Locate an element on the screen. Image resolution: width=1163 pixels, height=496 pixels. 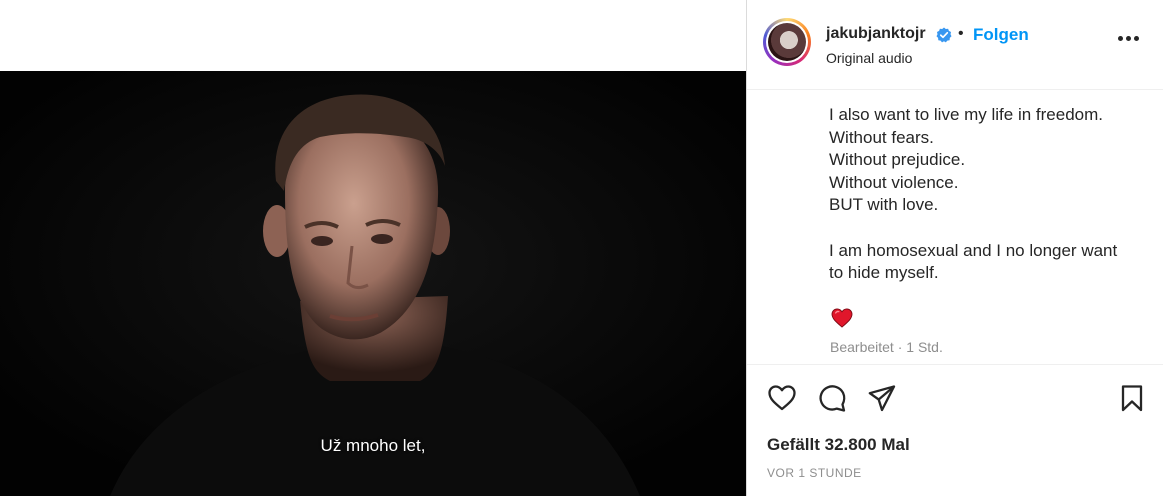
paper-plane-icon is located at coordinates (882, 398).